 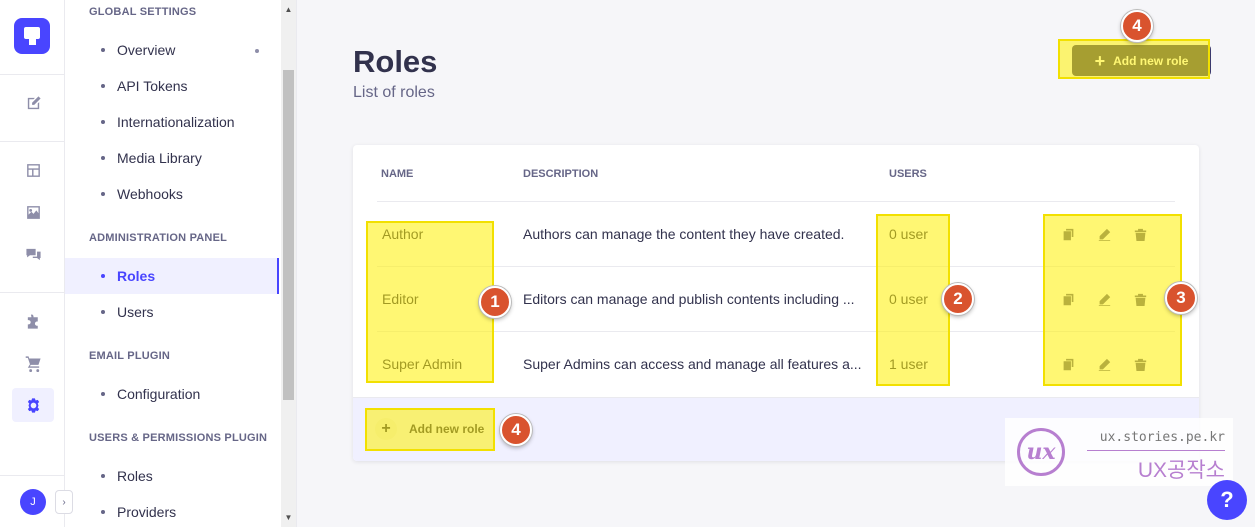 I want to click on nav-item-webhooks: Webhooks, so click(x=172, y=194).